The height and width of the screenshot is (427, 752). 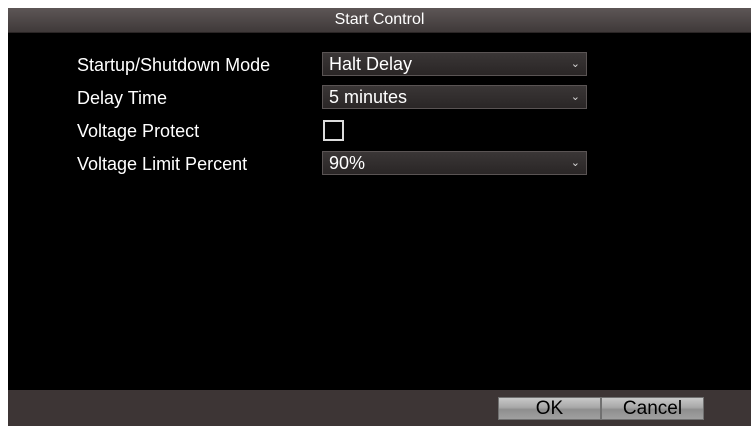 What do you see at coordinates (652, 408) in the screenshot?
I see `cancel-button: Cancel` at bounding box center [652, 408].